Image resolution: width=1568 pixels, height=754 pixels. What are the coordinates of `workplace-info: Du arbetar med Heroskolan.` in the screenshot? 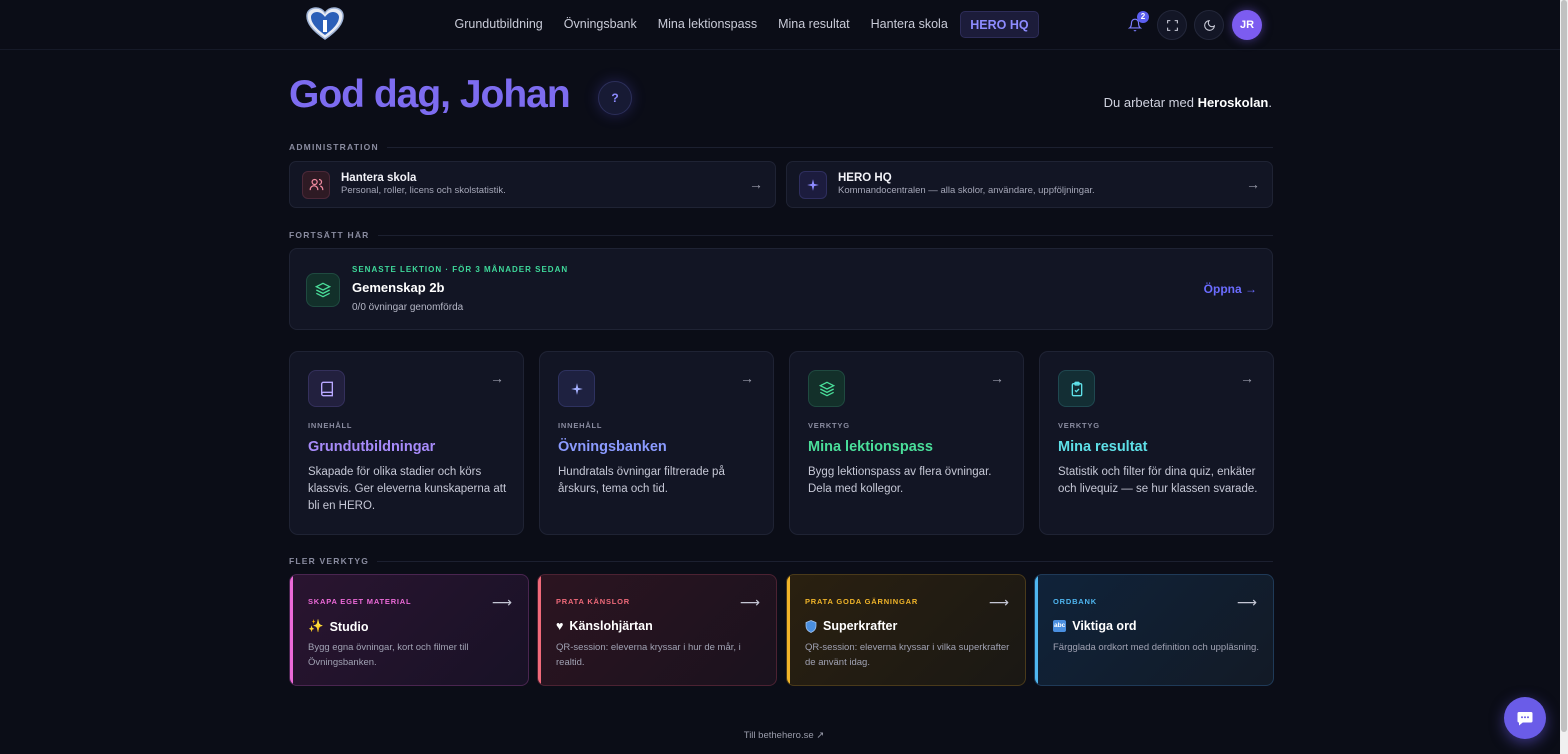 It's located at (1188, 102).